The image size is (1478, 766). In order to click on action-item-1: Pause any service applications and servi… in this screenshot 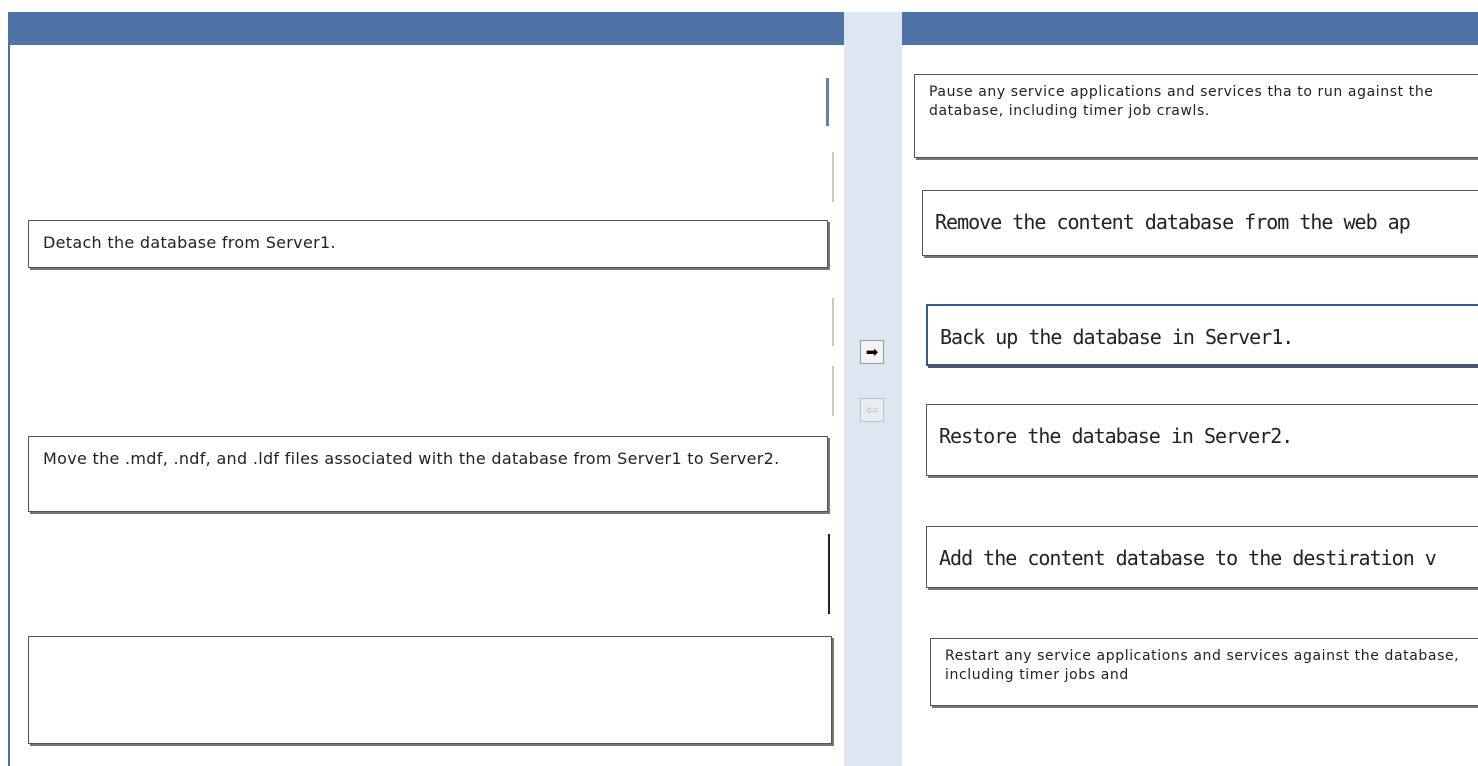, I will do `click(1196, 116)`.